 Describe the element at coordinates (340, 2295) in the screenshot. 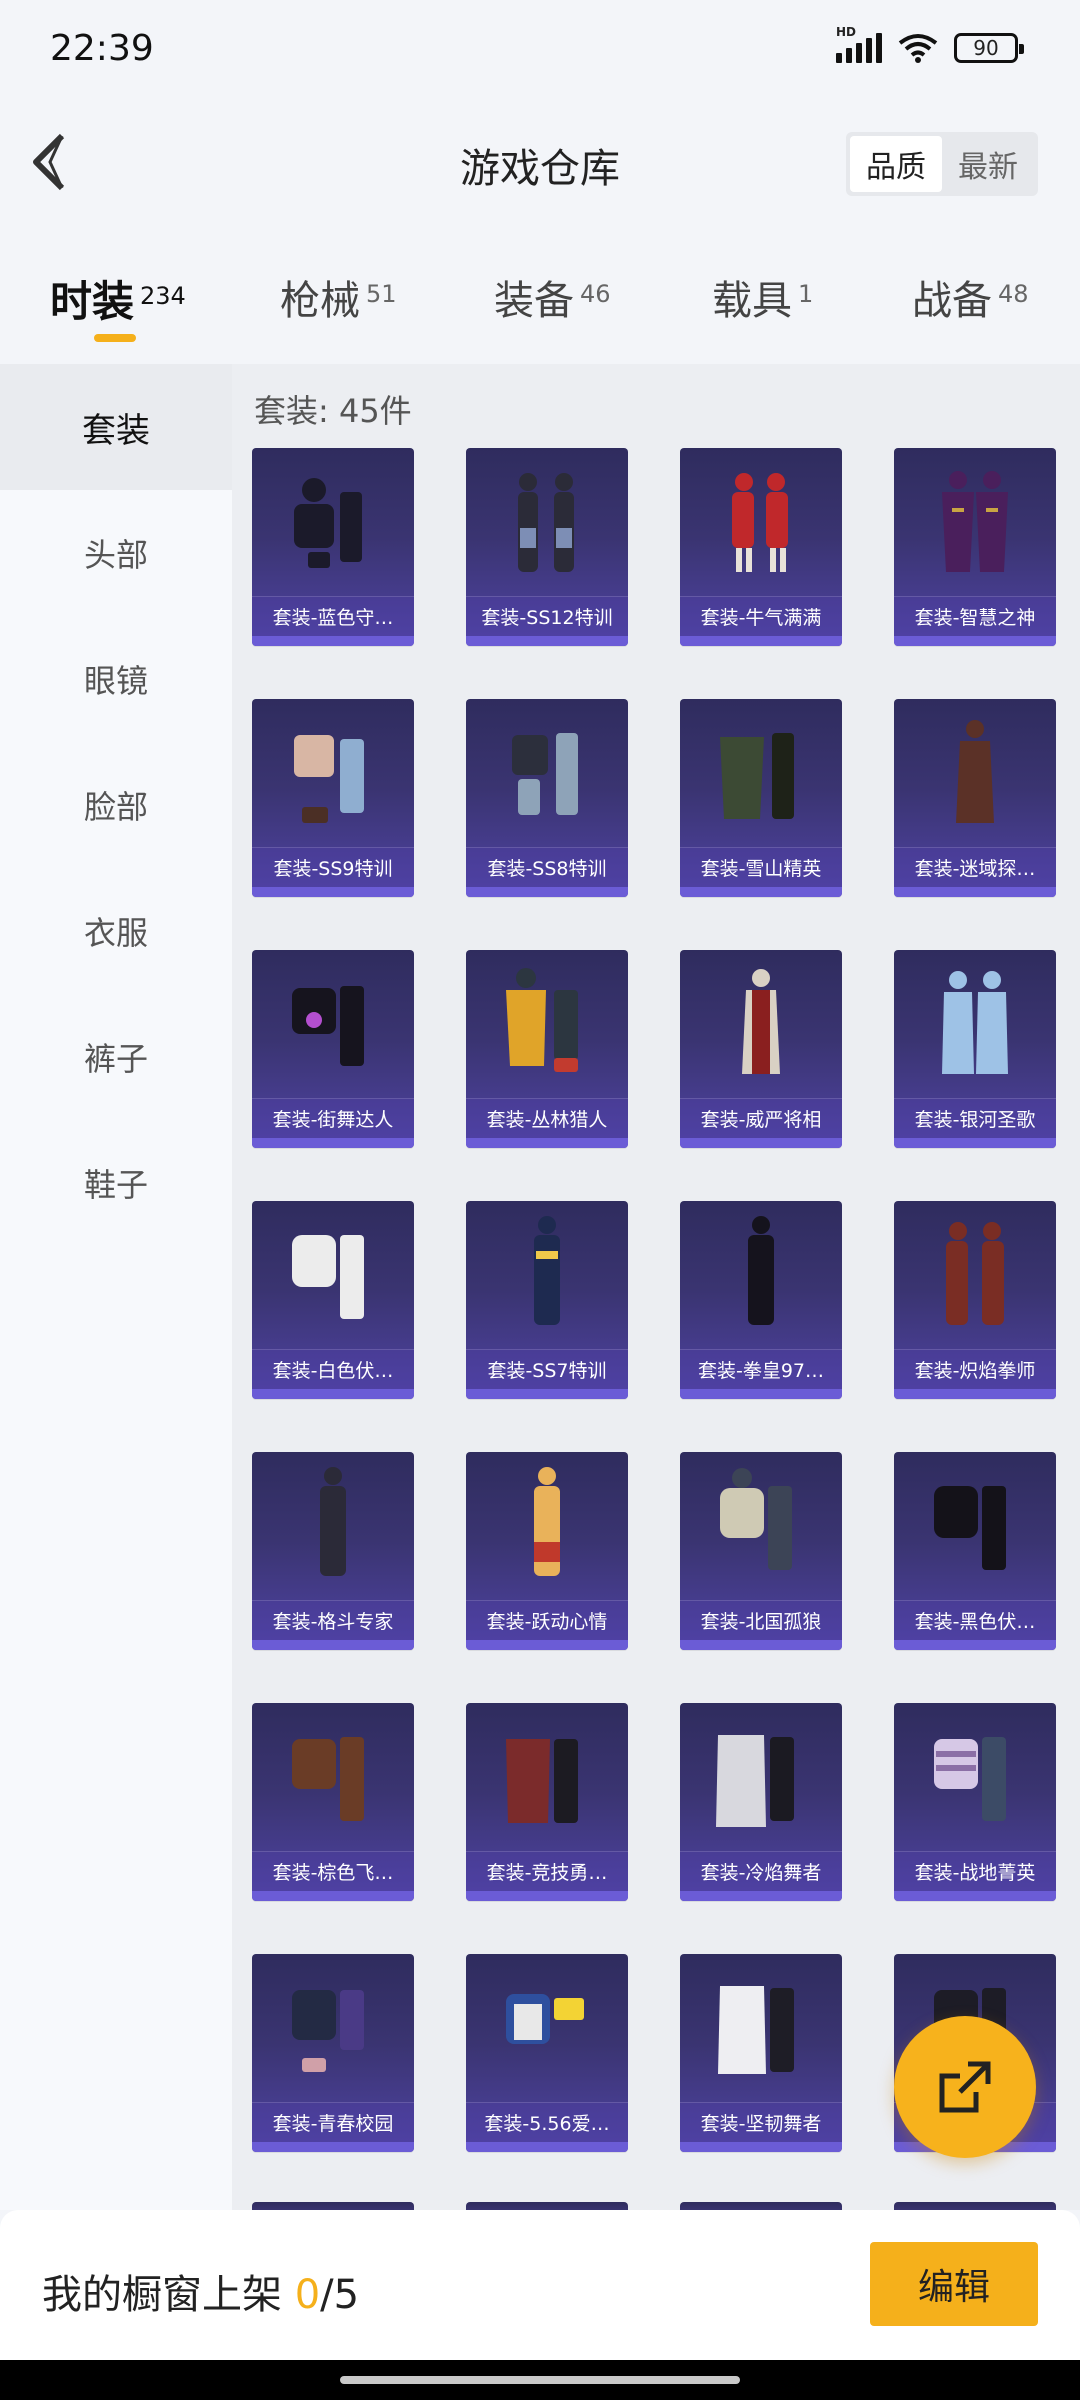

I see `showcase-total: /5` at that location.